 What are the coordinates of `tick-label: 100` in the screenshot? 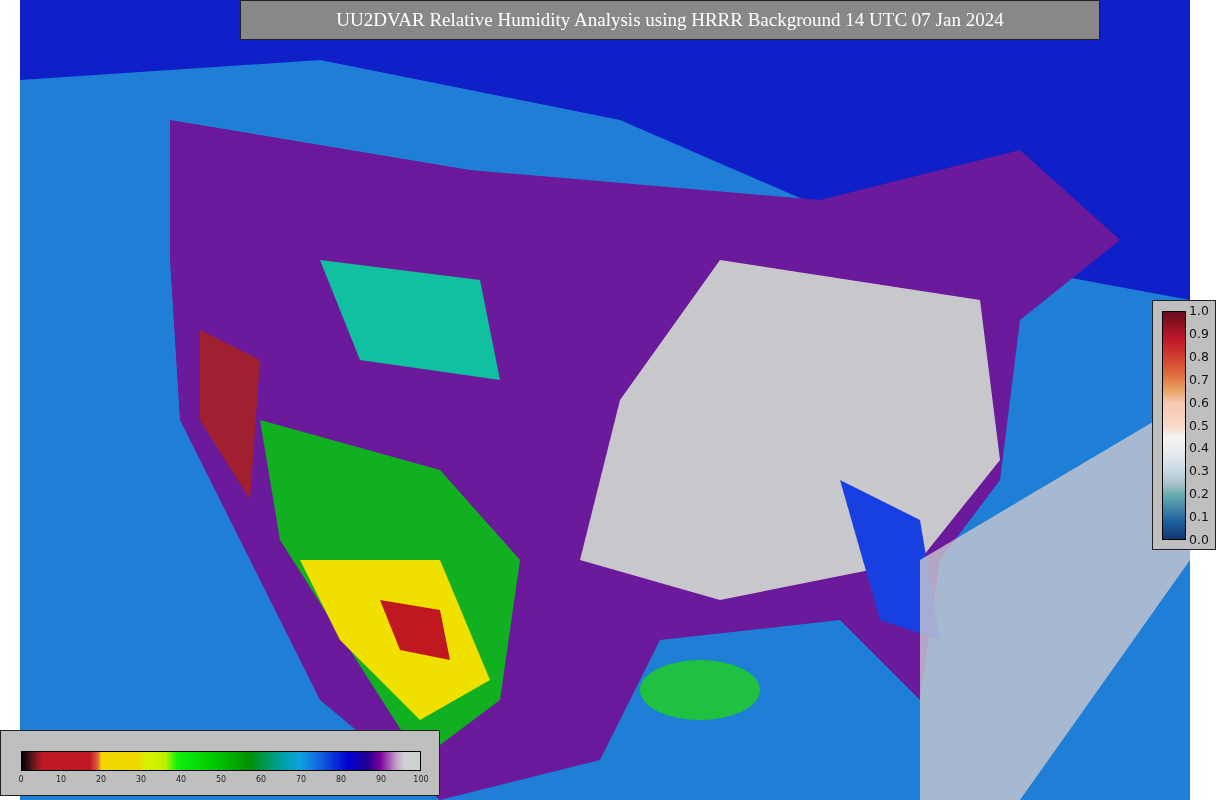 It's located at (421, 780).